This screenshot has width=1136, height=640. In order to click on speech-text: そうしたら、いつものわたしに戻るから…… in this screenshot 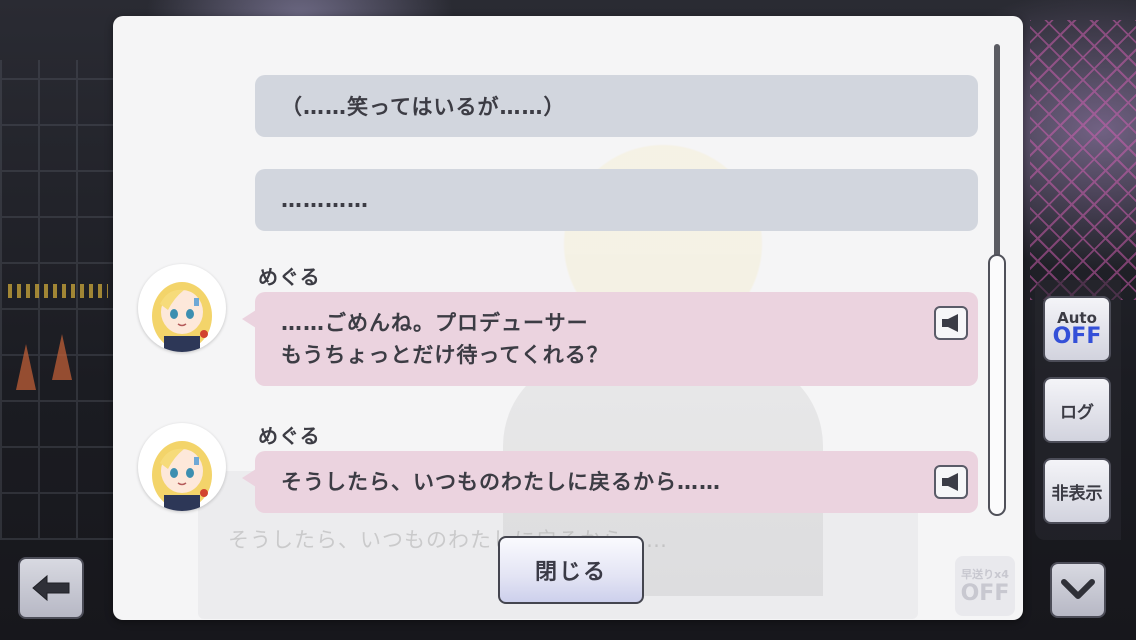, I will do `click(501, 482)`.